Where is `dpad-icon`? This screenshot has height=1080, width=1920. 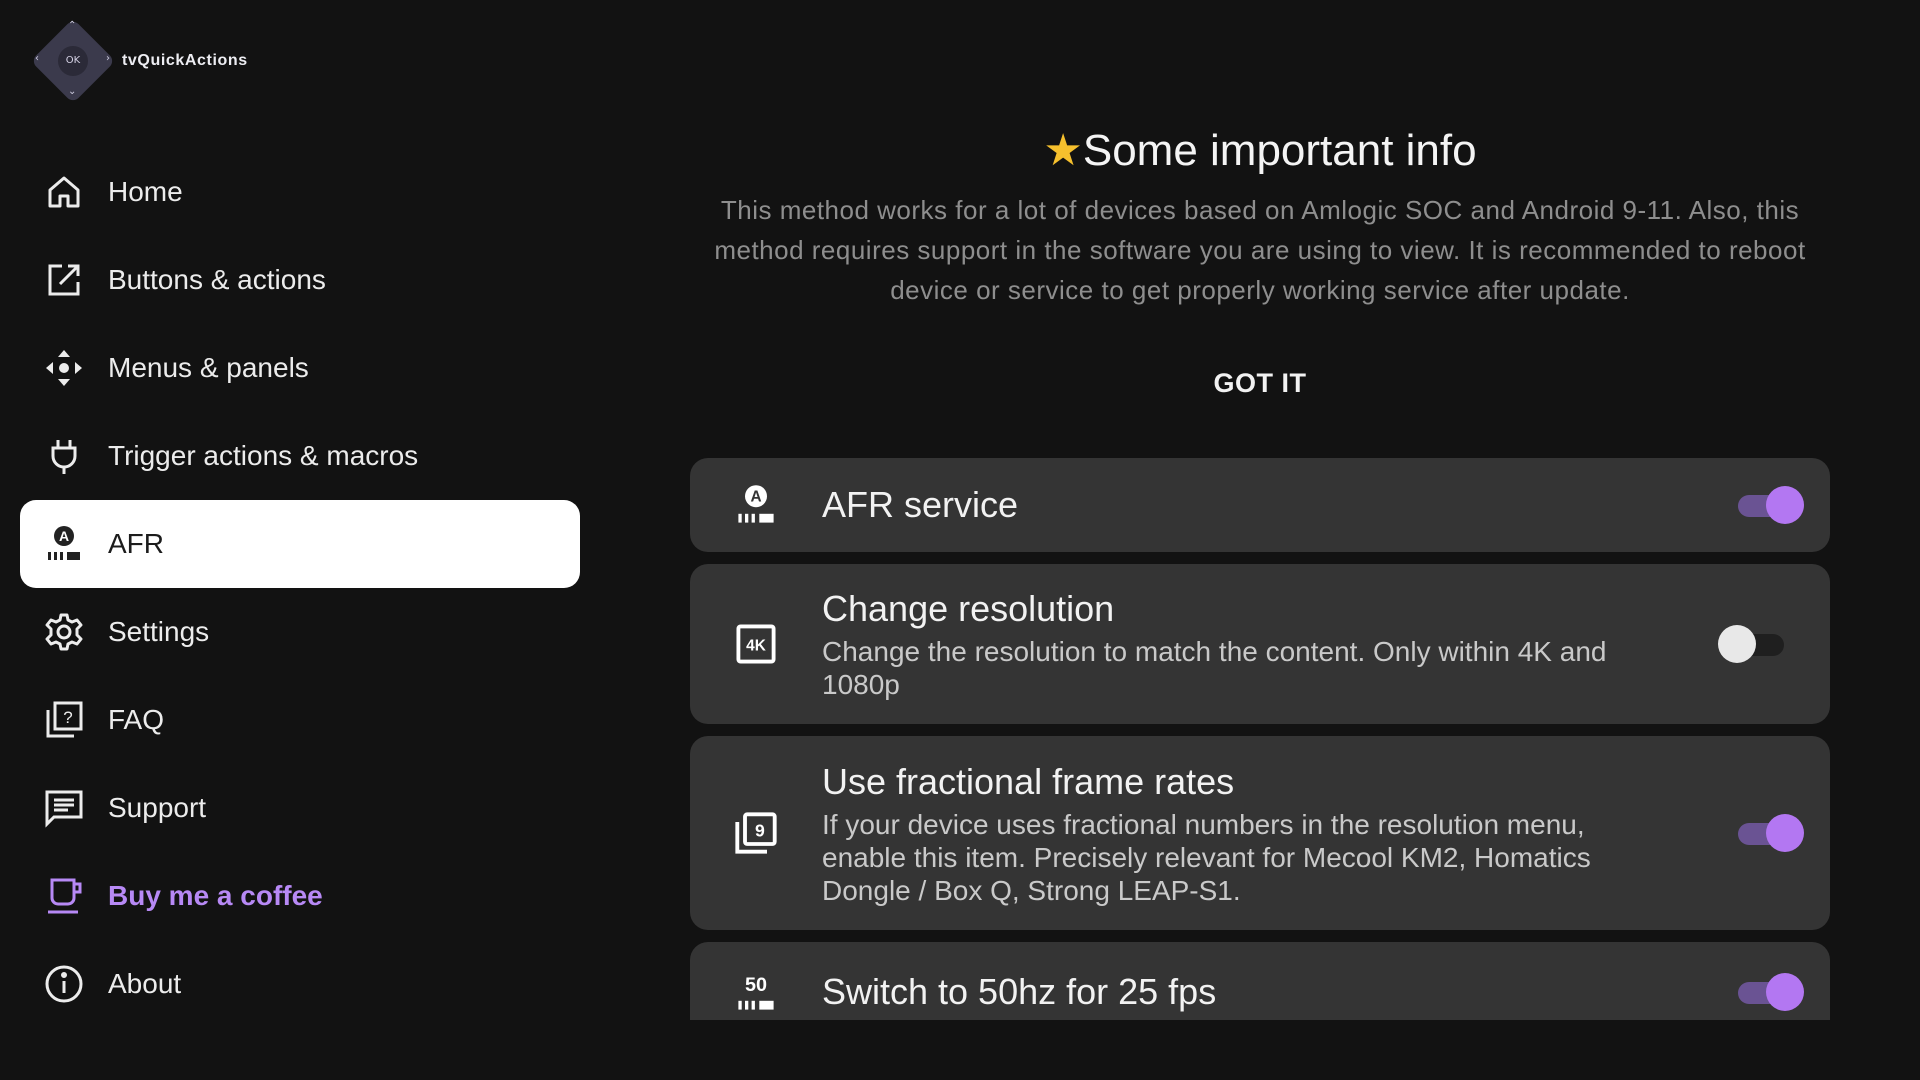 dpad-icon is located at coordinates (64, 368).